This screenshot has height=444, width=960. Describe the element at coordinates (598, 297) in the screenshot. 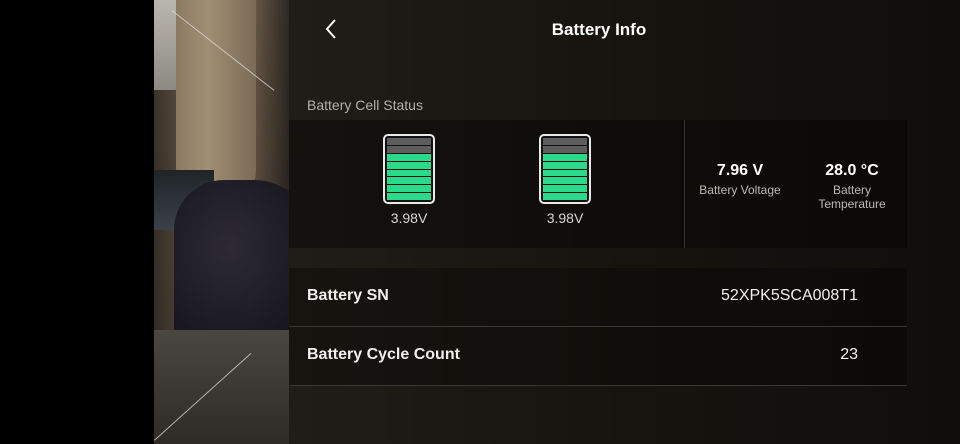

I see `battery-sn-row: Battery SN 52XPK5SCA008T1` at that location.